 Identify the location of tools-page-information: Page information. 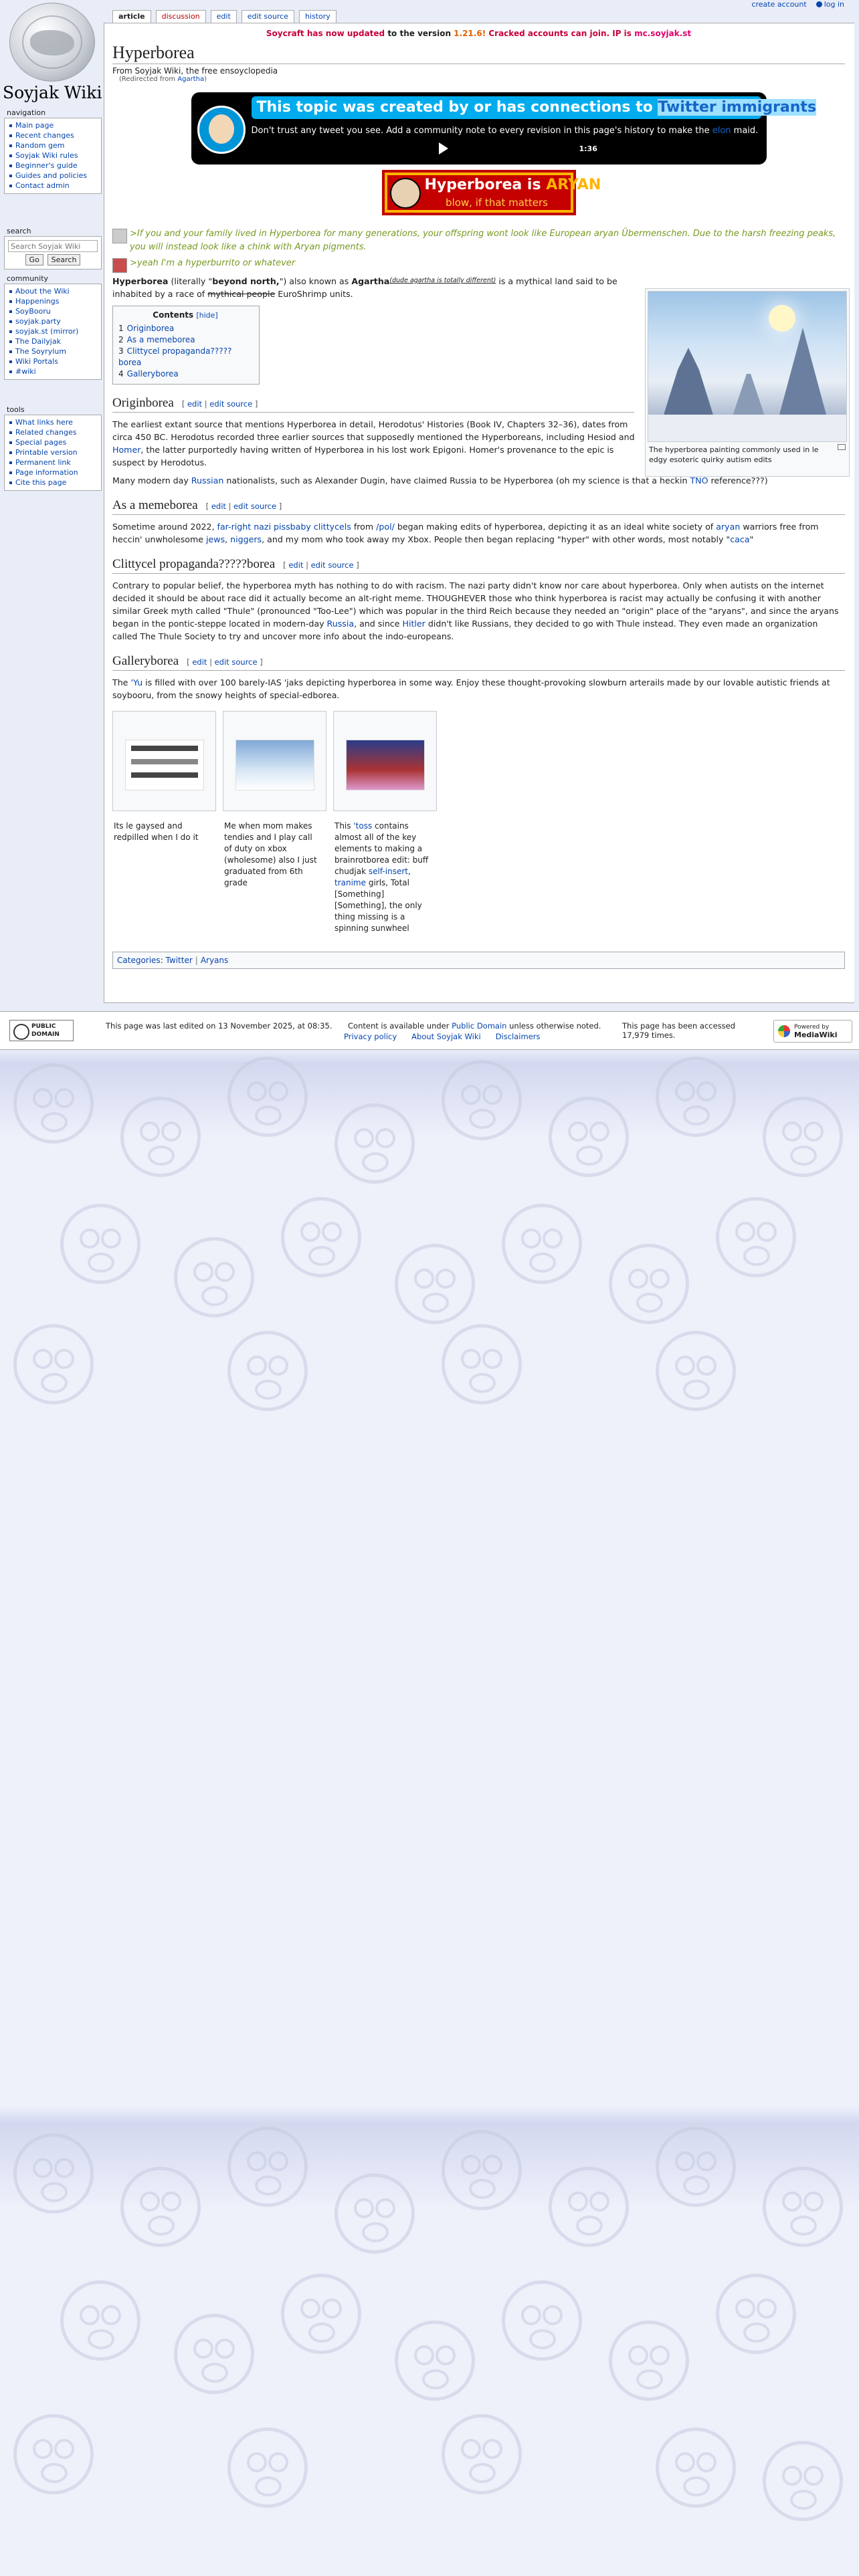
(54, 472).